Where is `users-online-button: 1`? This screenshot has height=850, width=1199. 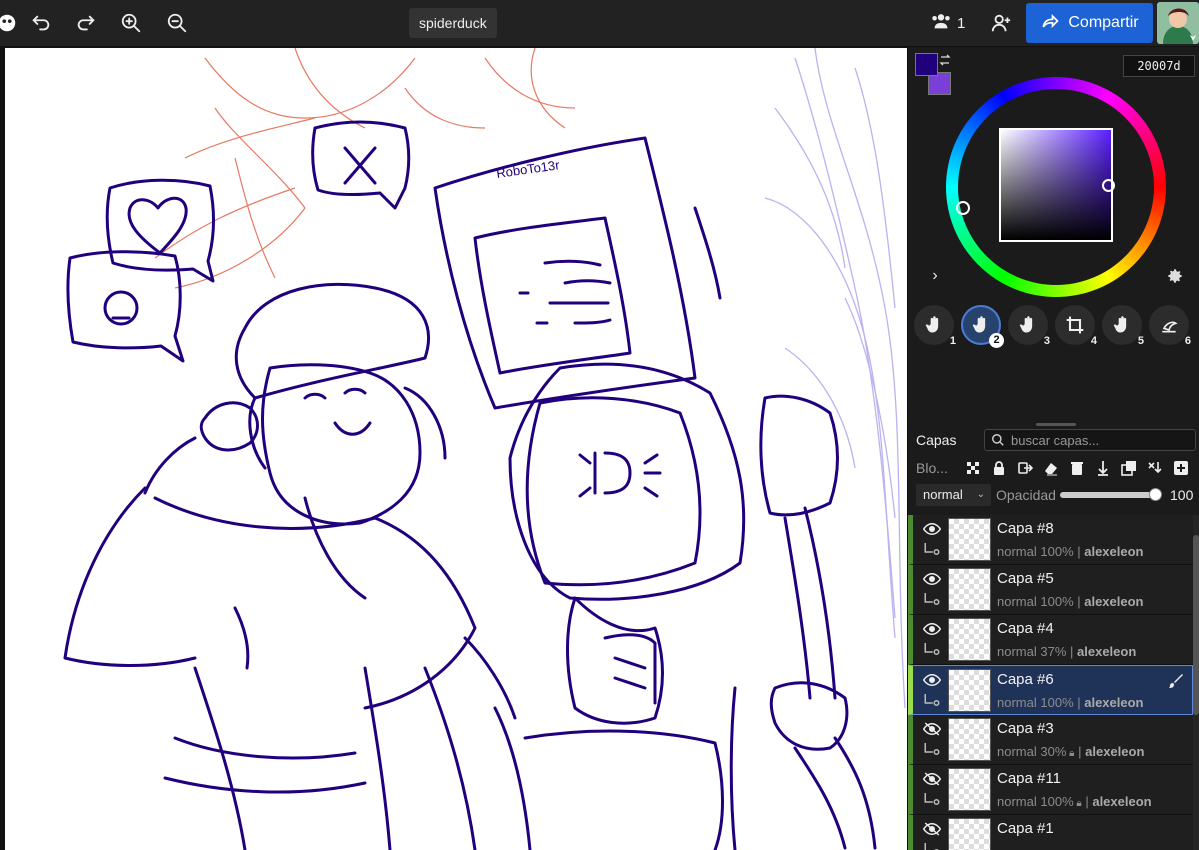
users-online-button: 1 is located at coordinates (947, 23).